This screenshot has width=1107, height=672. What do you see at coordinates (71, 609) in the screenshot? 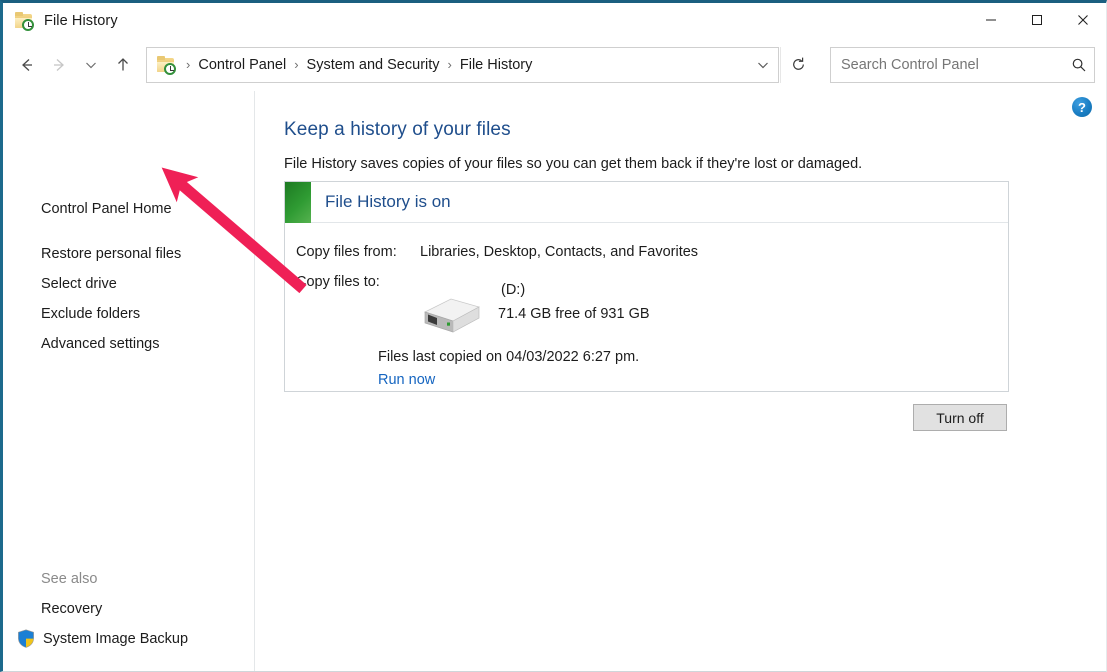
I see `sidebar-item-recovery: Recovery` at bounding box center [71, 609].